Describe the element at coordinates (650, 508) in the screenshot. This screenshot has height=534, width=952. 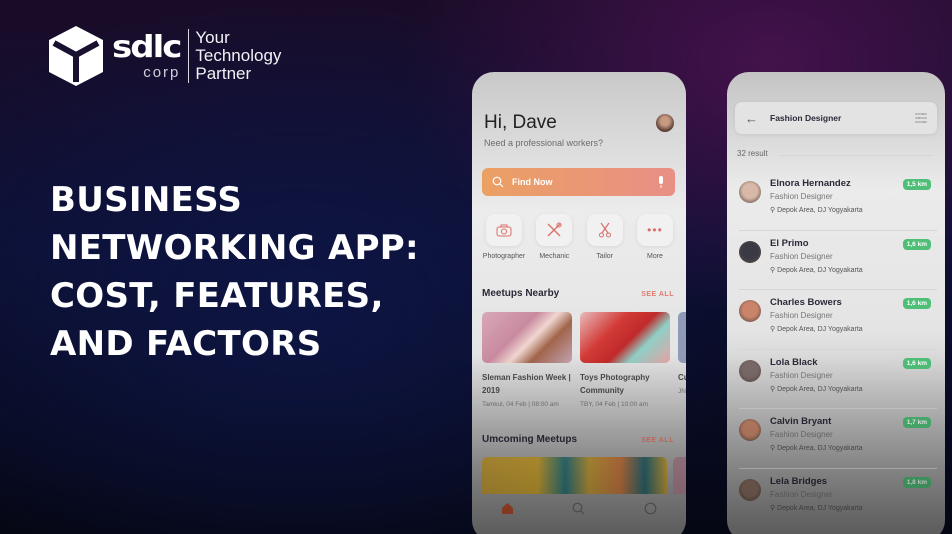
I see `chat-icon` at that location.